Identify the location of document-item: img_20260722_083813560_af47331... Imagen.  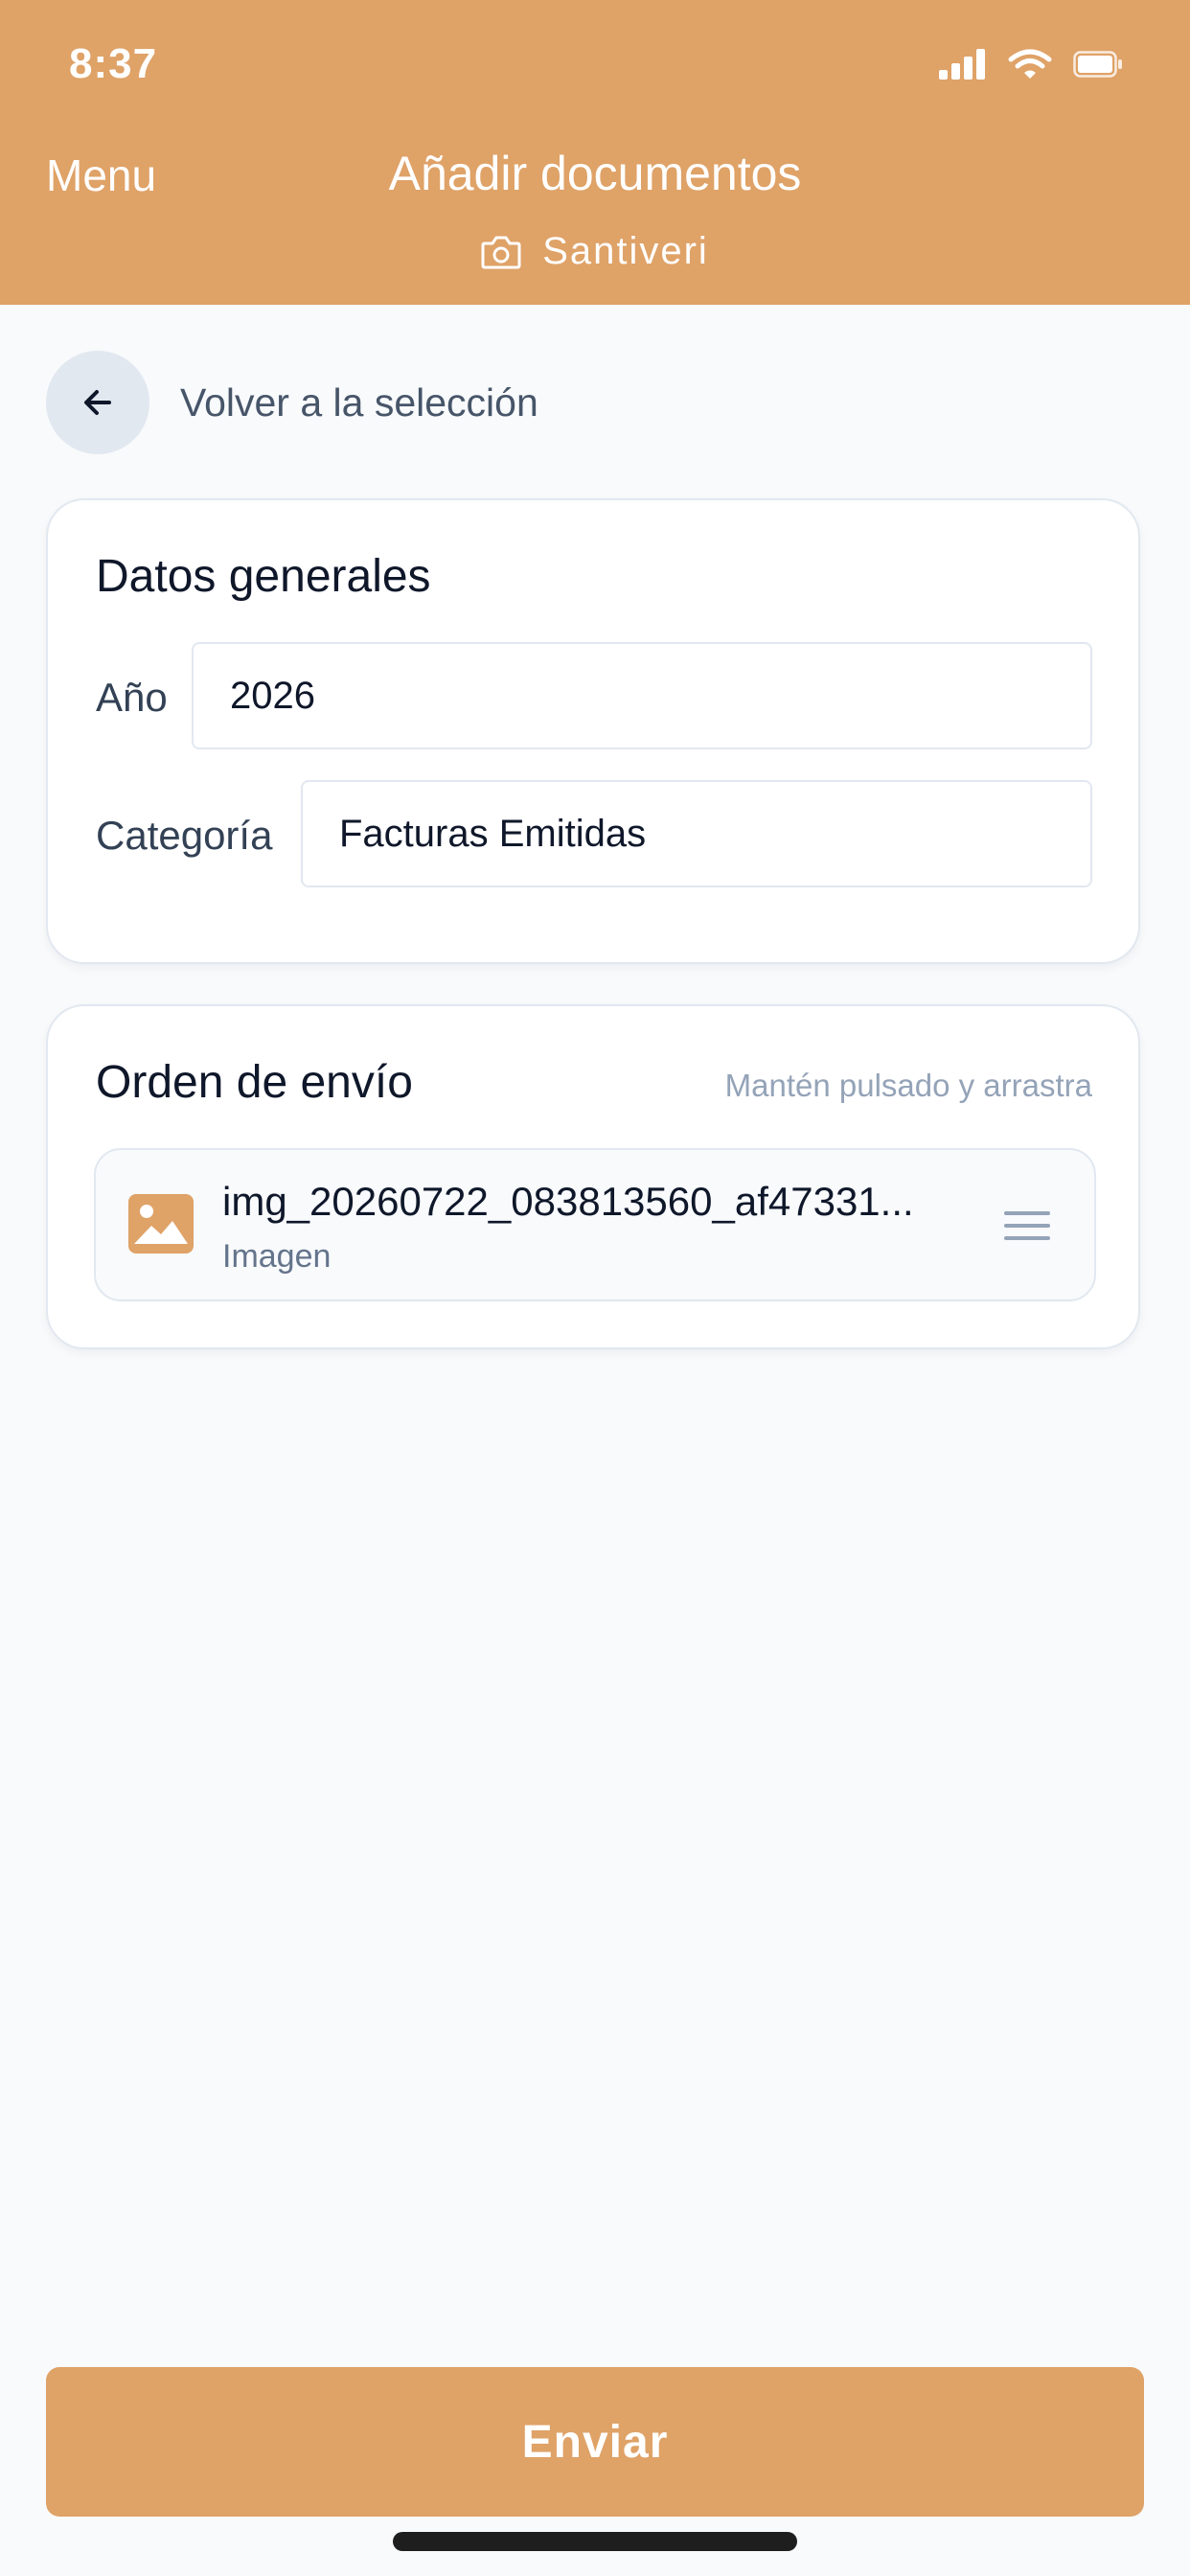
(595, 1224).